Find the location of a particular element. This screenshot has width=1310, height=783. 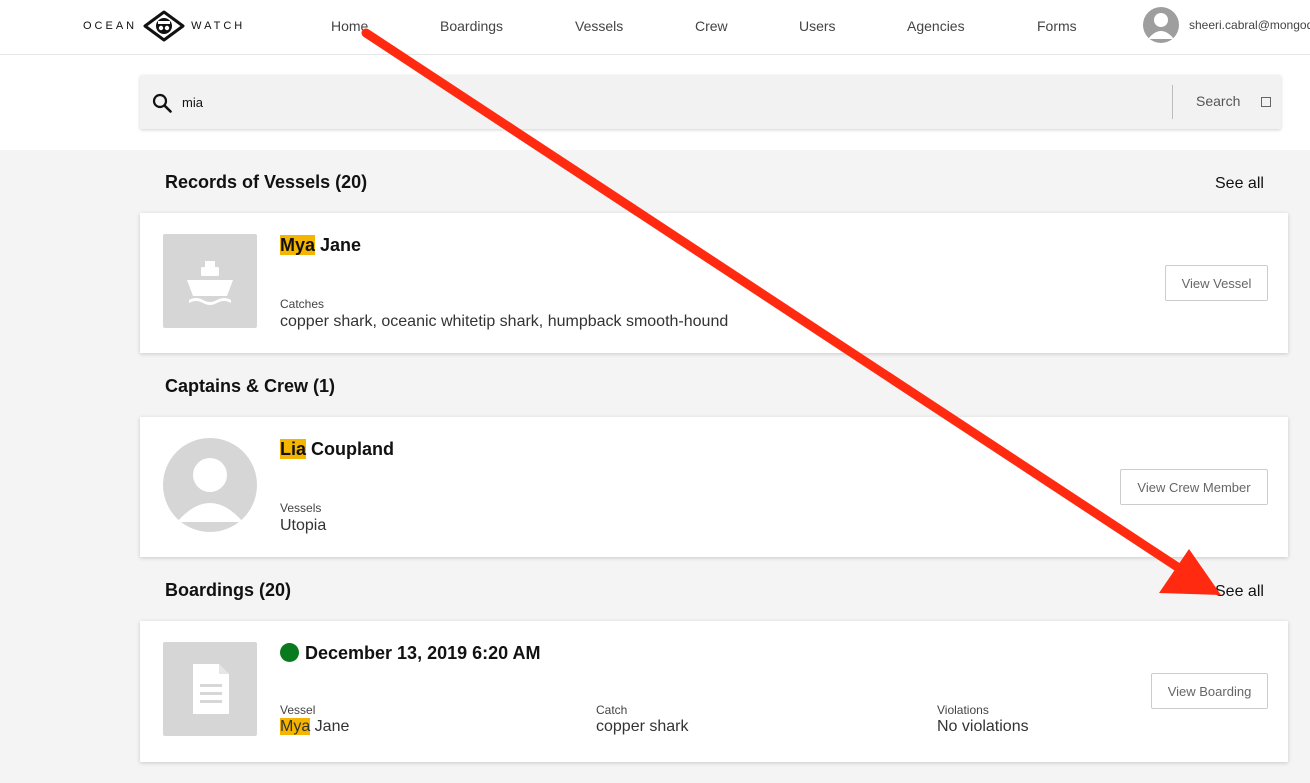

nav-crew: Crew is located at coordinates (711, 27).